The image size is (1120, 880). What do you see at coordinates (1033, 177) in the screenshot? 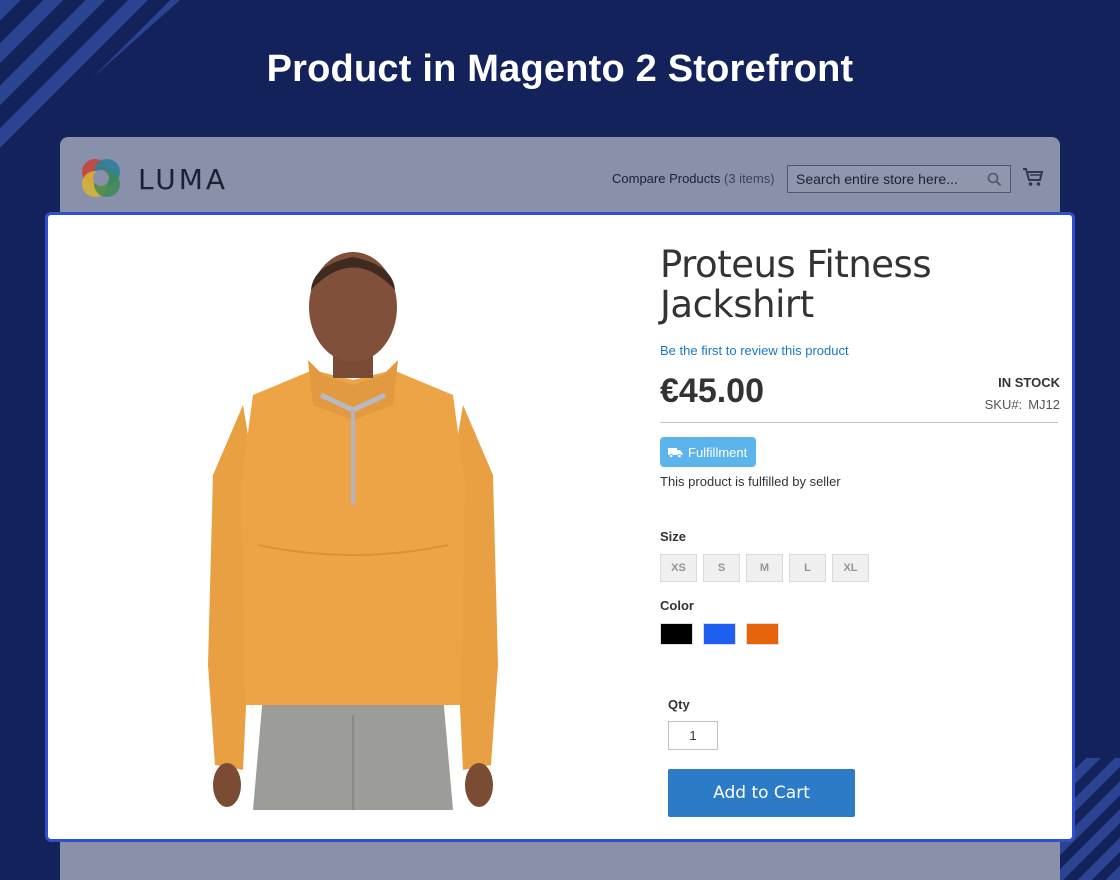
I see `cart-icon` at bounding box center [1033, 177].